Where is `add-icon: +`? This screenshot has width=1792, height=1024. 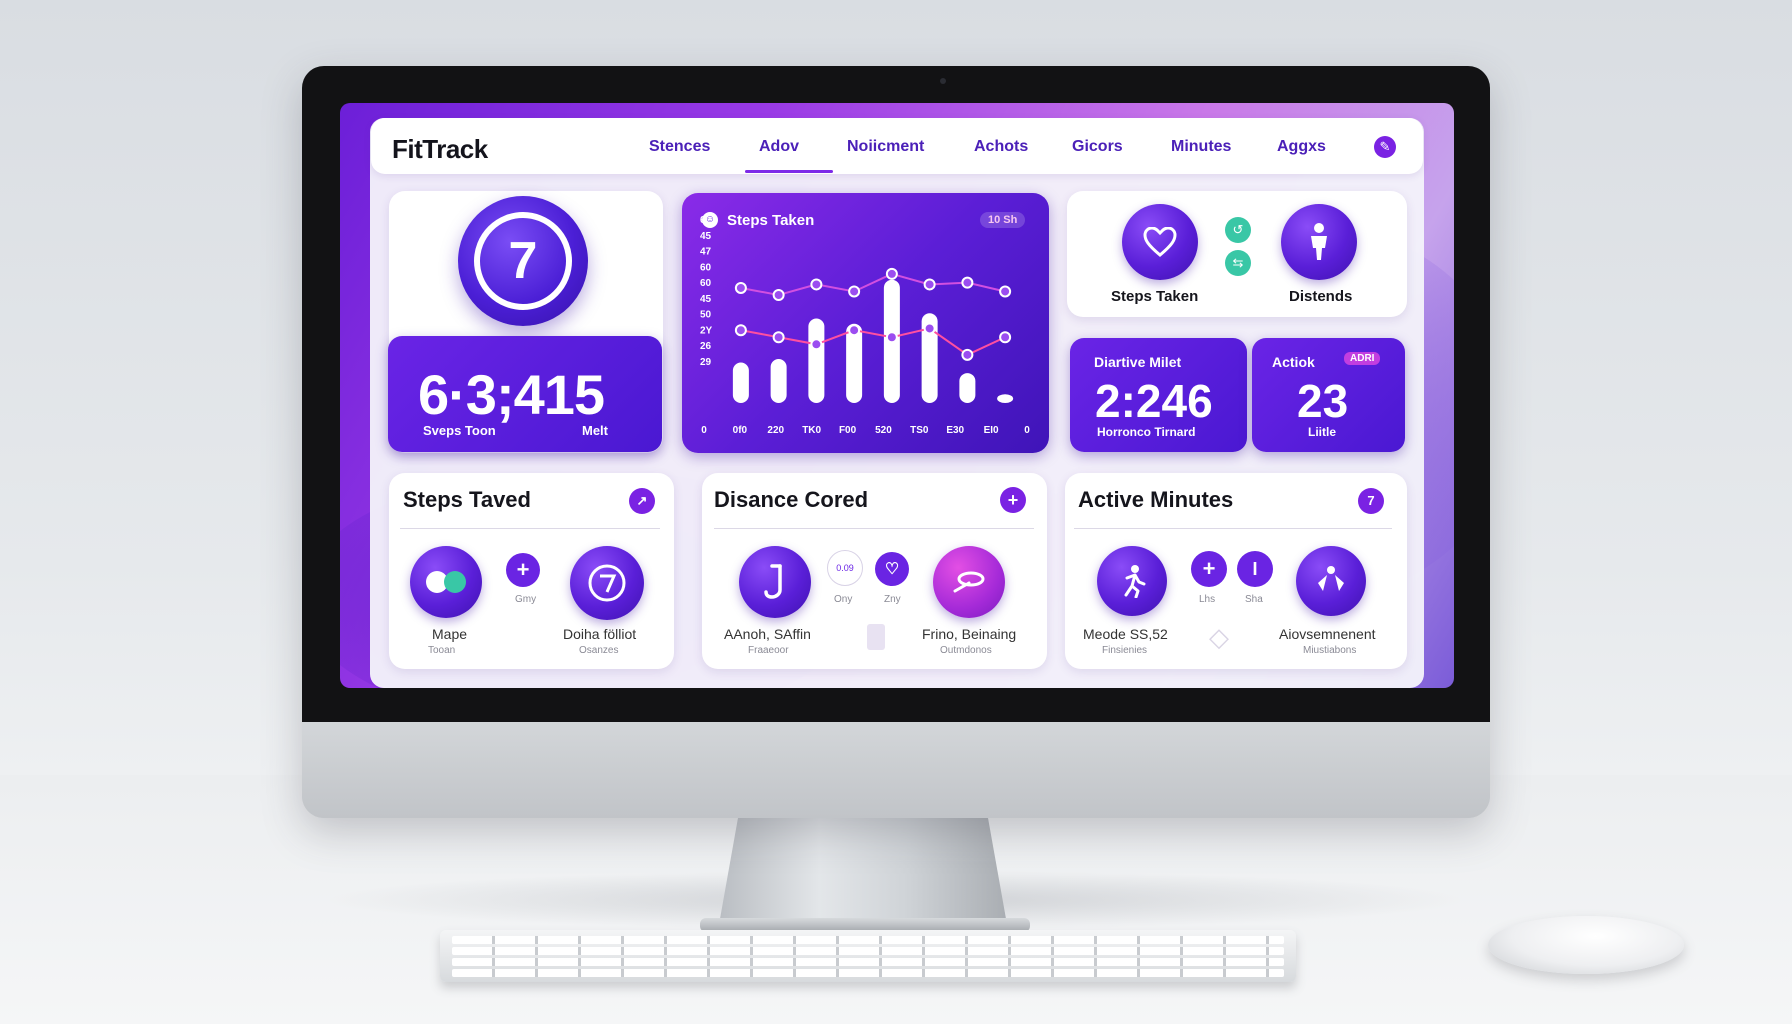 add-icon: + is located at coordinates (523, 570).